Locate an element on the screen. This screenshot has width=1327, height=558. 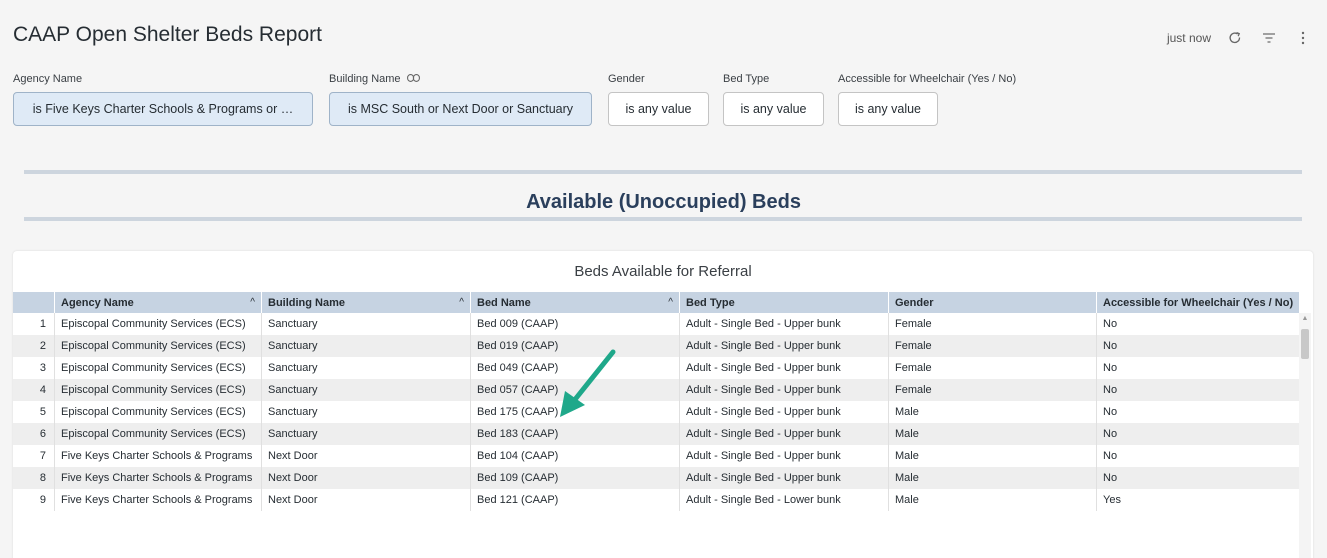
divider is located at coordinates (663, 172).